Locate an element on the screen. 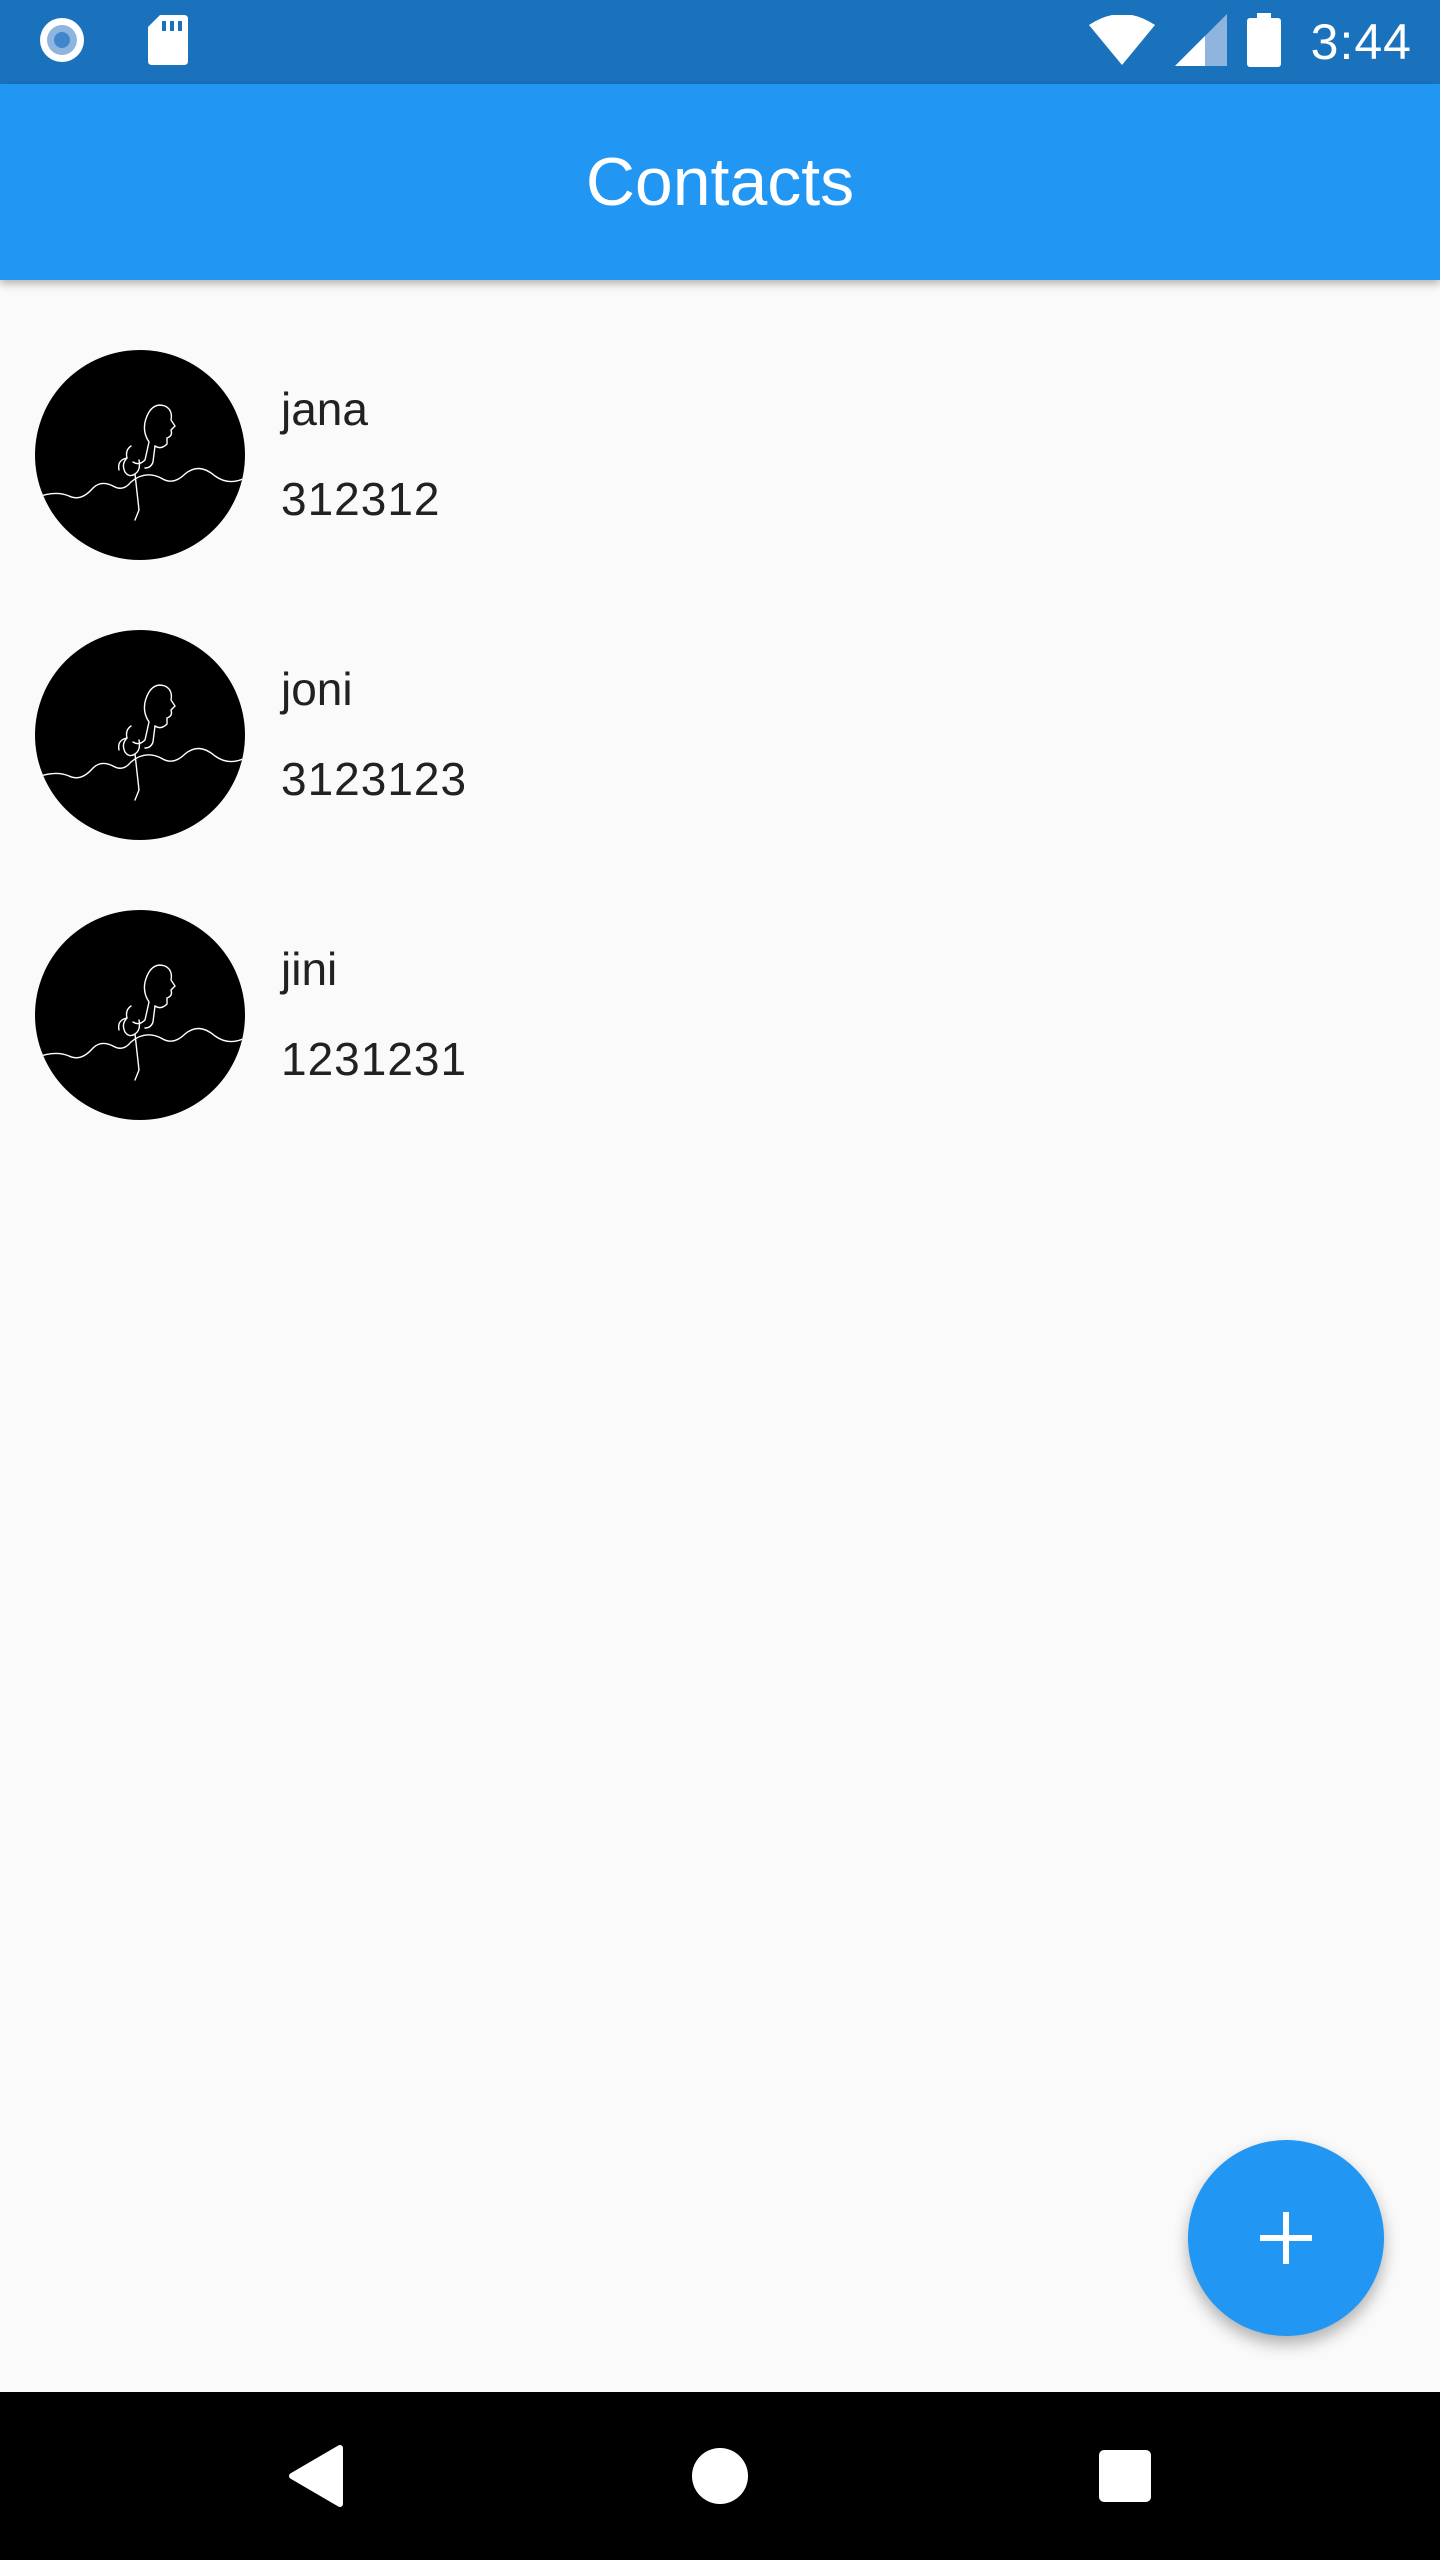  battery-icon is located at coordinates (1263, 42).